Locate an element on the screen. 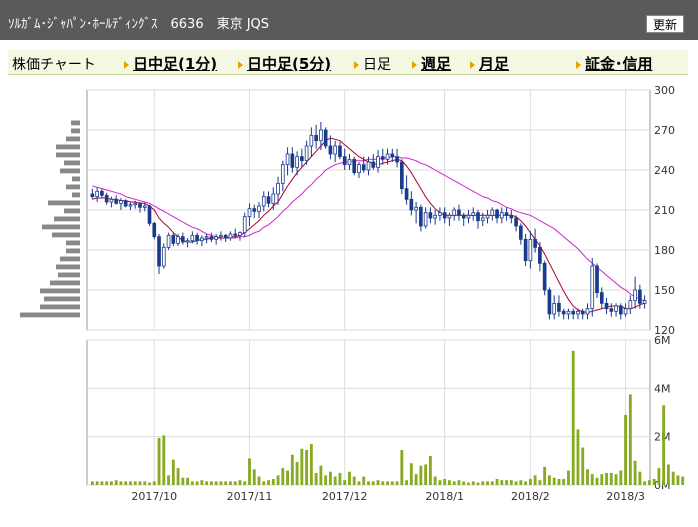 Image resolution: width=698 pixels, height=527 pixels. x-tick-label: 2017/11 is located at coordinates (250, 496).